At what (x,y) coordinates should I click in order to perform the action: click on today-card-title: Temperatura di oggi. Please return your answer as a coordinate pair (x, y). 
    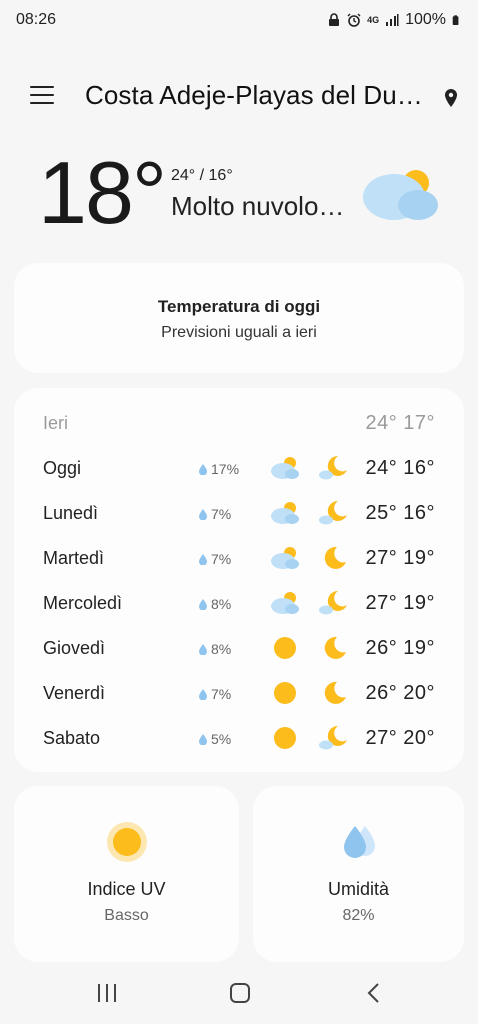
    Looking at the image, I should click on (239, 306).